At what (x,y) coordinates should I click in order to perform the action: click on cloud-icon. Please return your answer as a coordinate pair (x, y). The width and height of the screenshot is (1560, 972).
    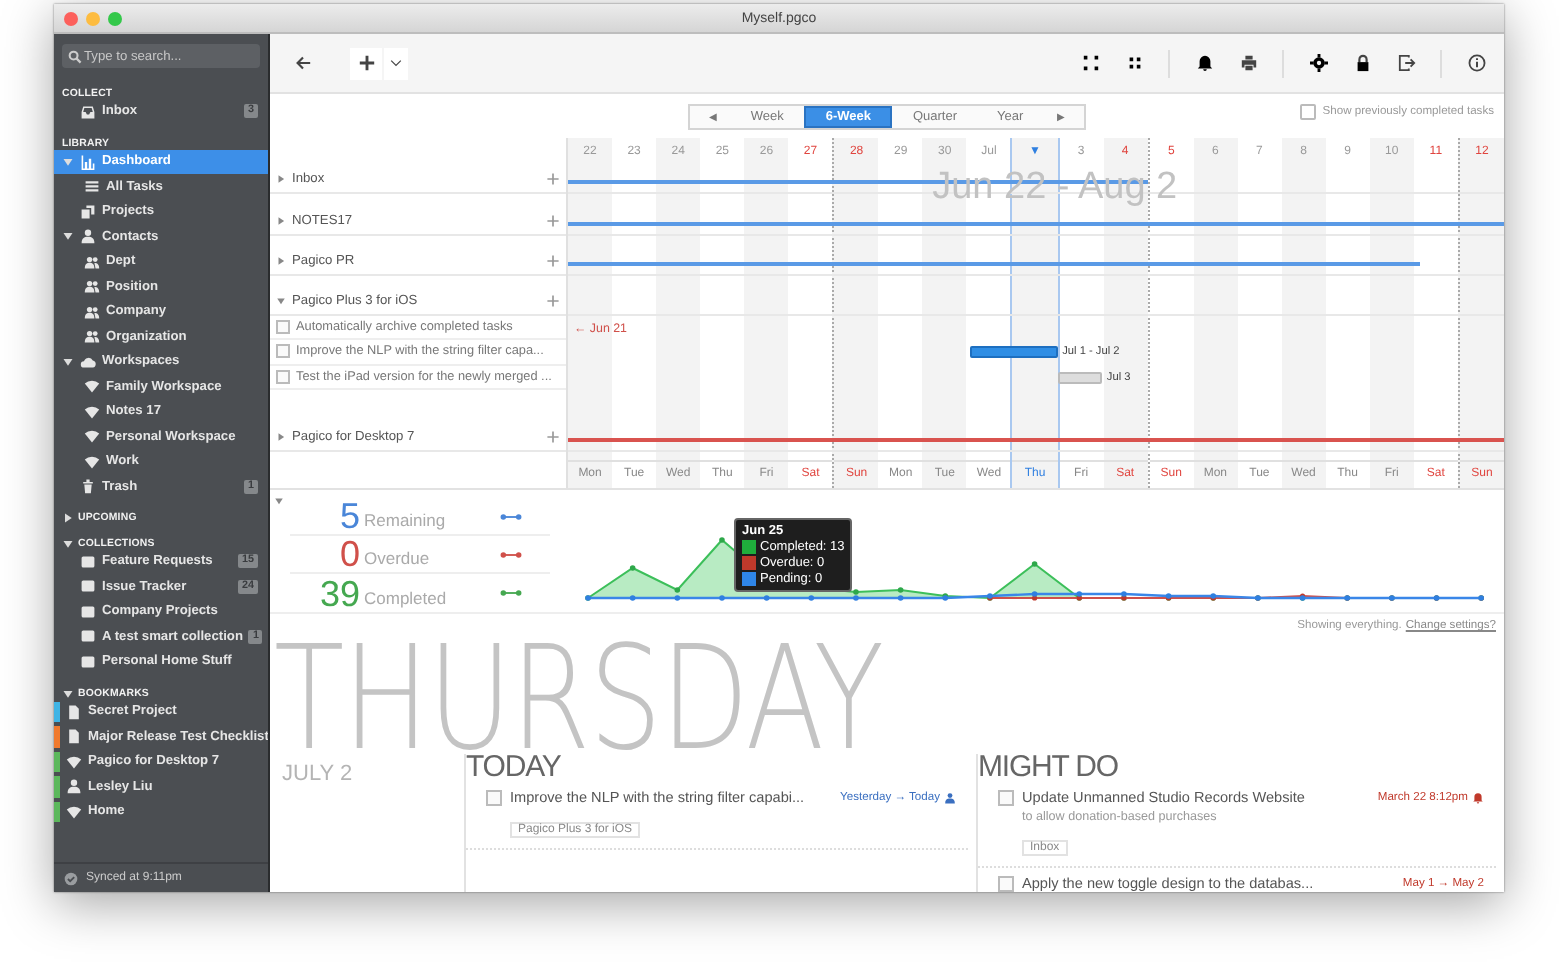
    Looking at the image, I should click on (88, 361).